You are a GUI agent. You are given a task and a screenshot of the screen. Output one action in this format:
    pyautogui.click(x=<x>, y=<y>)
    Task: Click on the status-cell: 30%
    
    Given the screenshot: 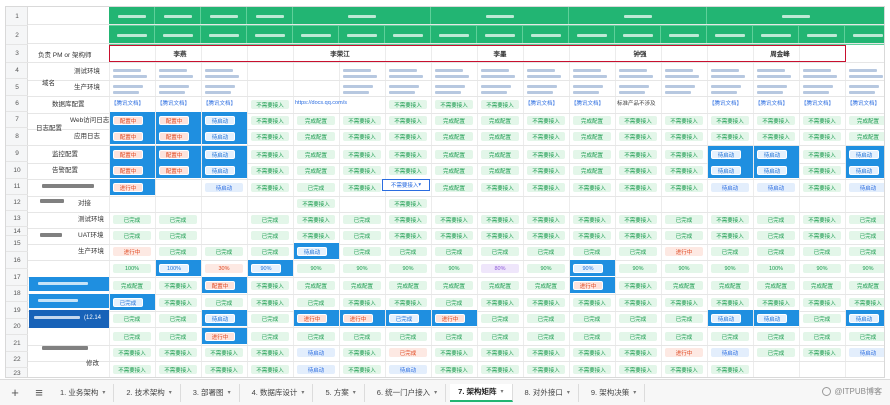 What is the action you would take?
    pyautogui.click(x=224, y=268)
    